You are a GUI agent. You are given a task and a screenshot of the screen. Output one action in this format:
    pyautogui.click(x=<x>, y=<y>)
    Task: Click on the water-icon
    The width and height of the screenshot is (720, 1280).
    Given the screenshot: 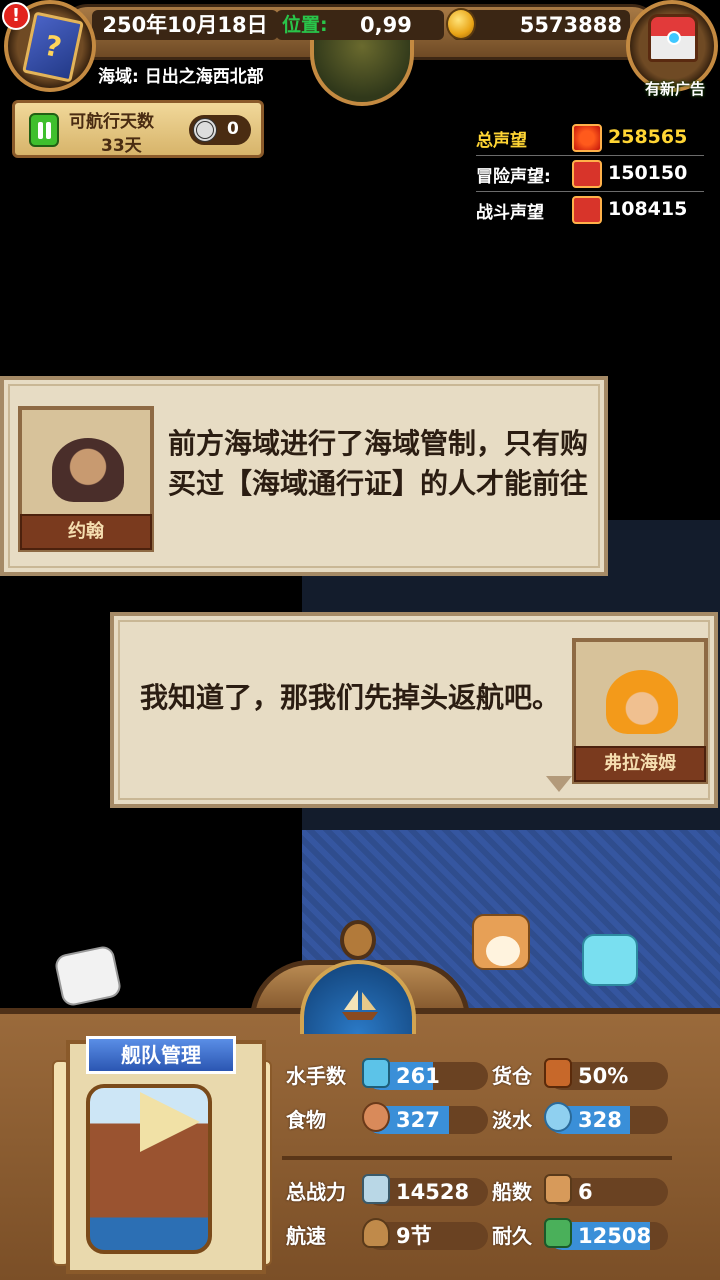 What is the action you would take?
    pyautogui.click(x=558, y=1117)
    